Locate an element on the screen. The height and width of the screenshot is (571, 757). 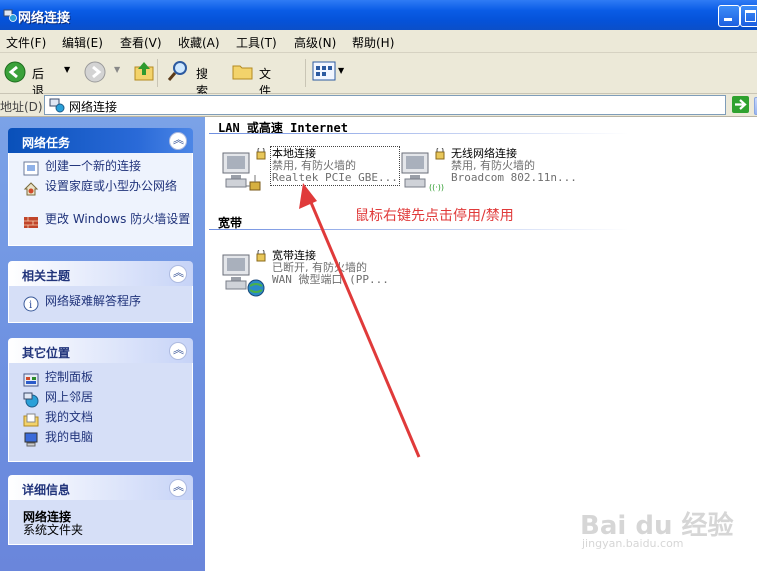
menu-advanced: 高级(N) is located at coordinates (315, 42).